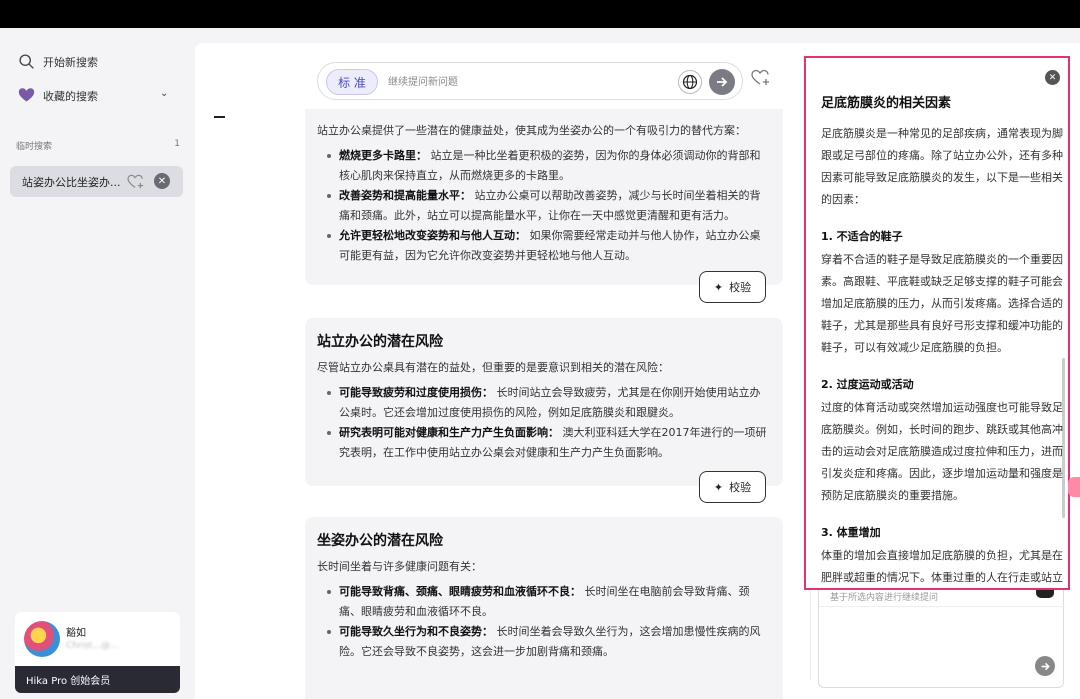  Describe the element at coordinates (851, 532) in the screenshot. I see `section-title: 3. 体重增加` at that location.